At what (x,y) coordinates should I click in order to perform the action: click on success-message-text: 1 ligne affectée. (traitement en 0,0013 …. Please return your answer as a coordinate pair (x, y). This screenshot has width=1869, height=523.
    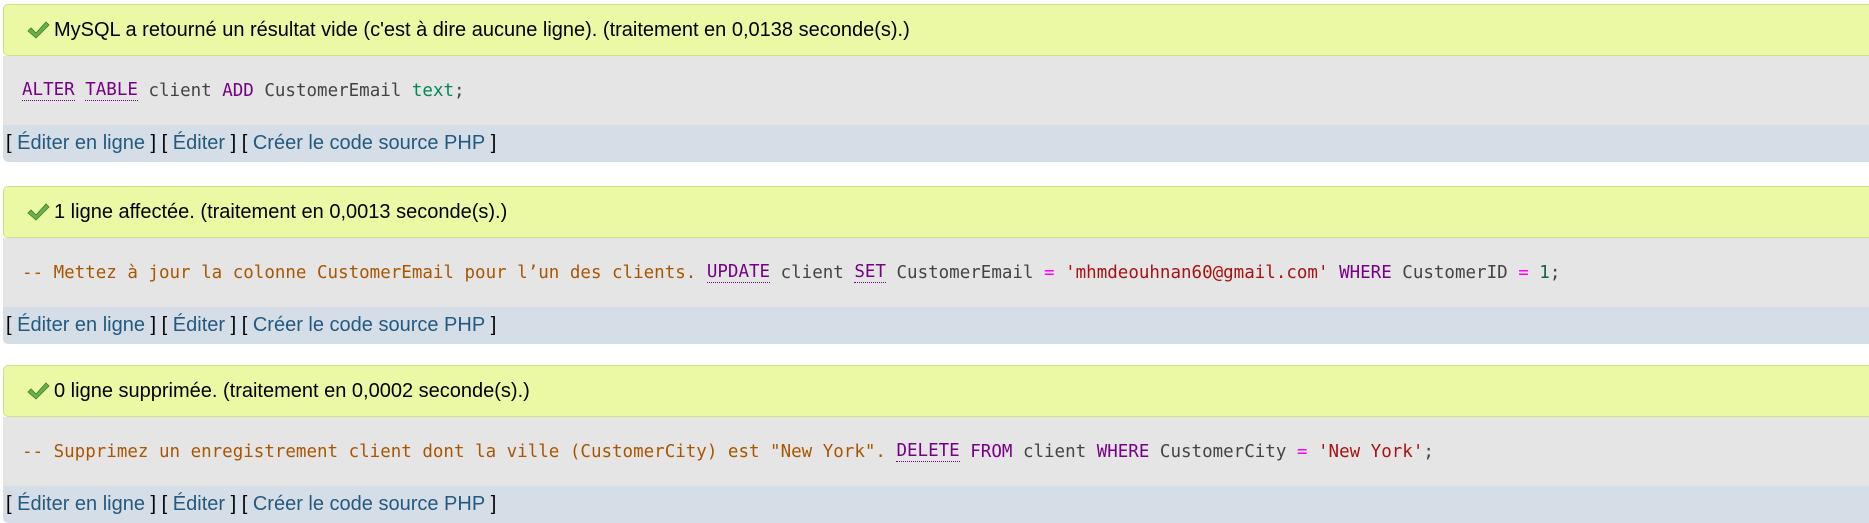
    Looking at the image, I should click on (281, 211).